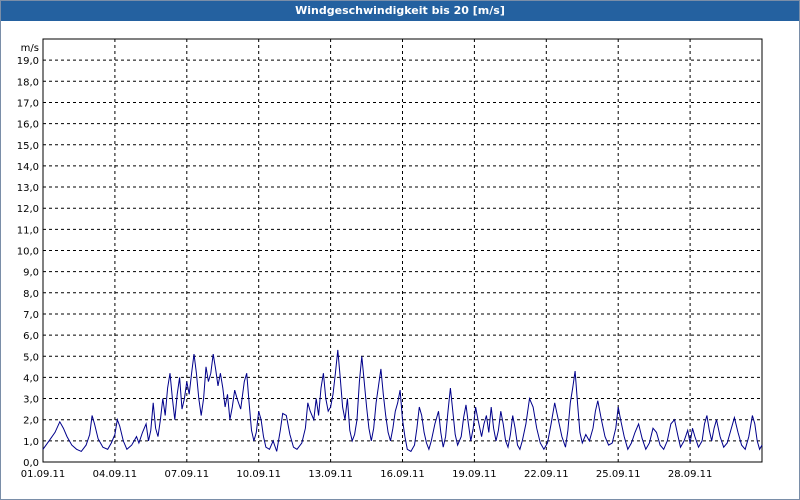 Image resolution: width=800 pixels, height=500 pixels. What do you see at coordinates (187, 474) in the screenshot?
I see `x-tick-label: 07.09.11` at bounding box center [187, 474].